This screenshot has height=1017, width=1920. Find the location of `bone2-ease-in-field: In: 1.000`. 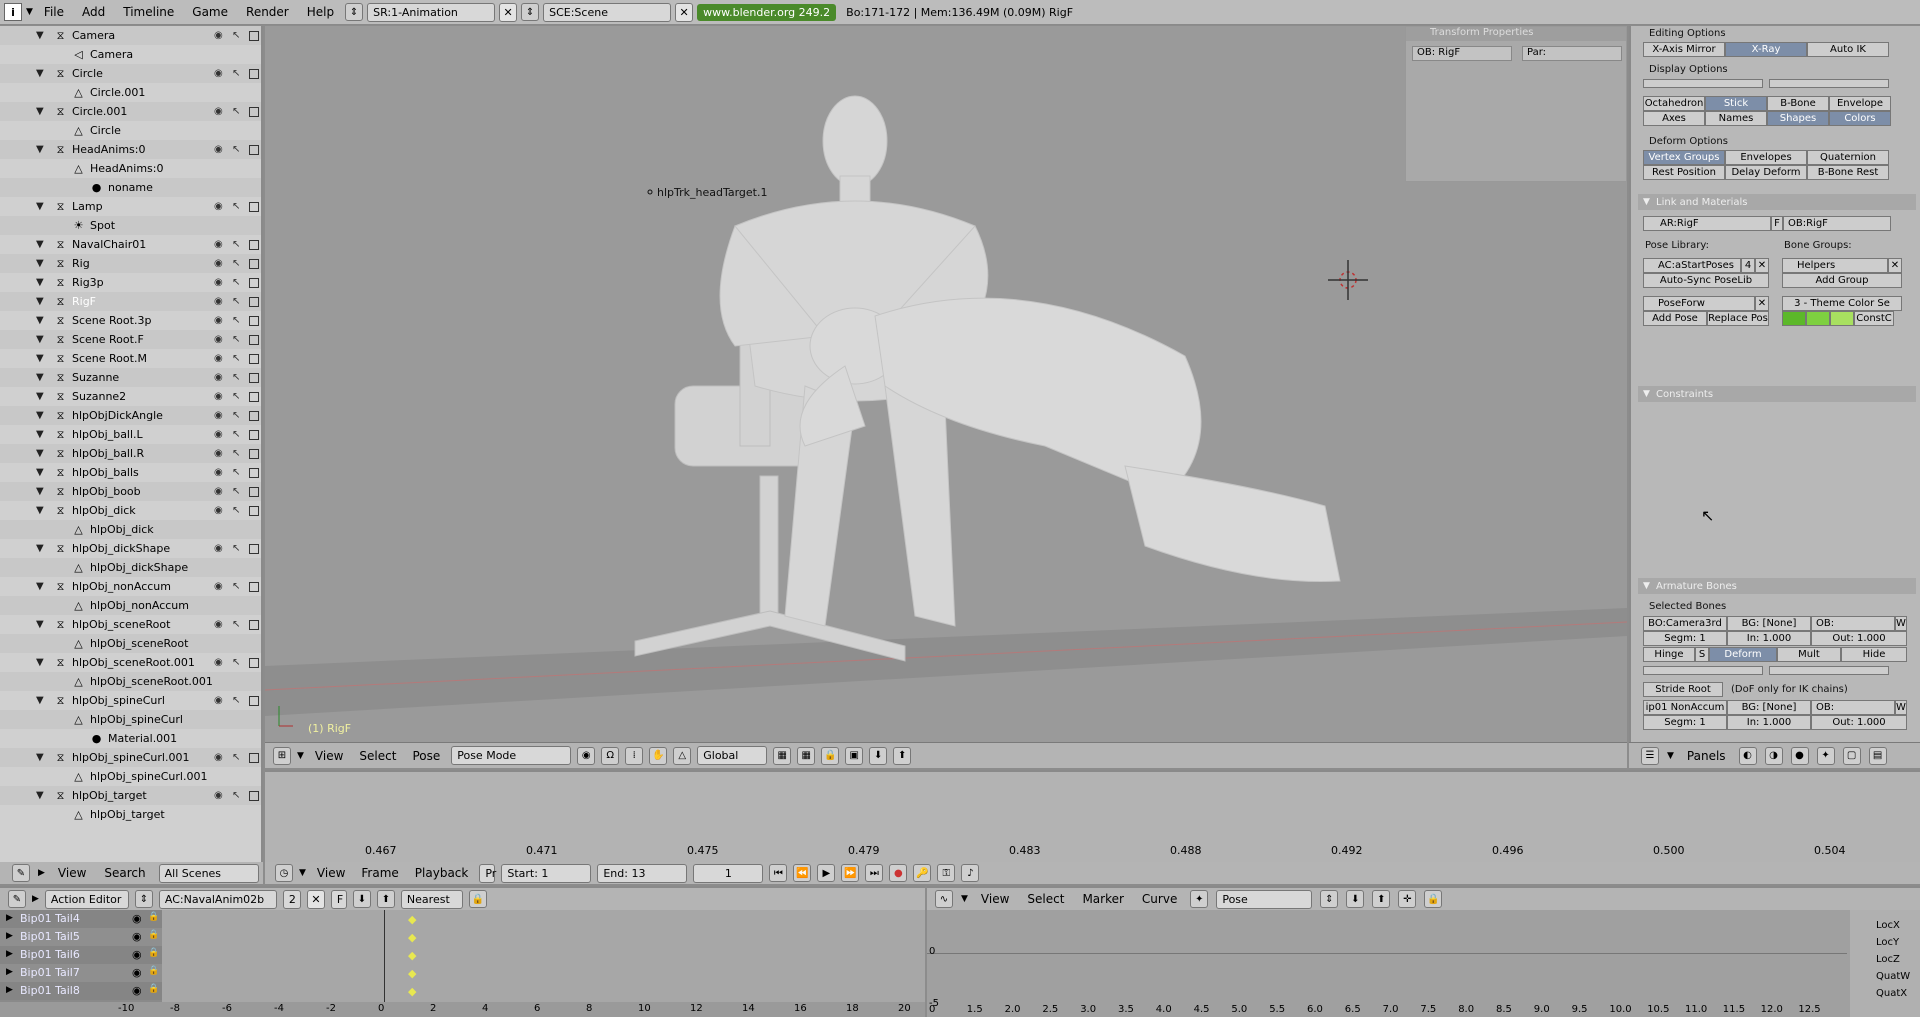

bone2-ease-in-field: In: 1.000 is located at coordinates (1769, 722).